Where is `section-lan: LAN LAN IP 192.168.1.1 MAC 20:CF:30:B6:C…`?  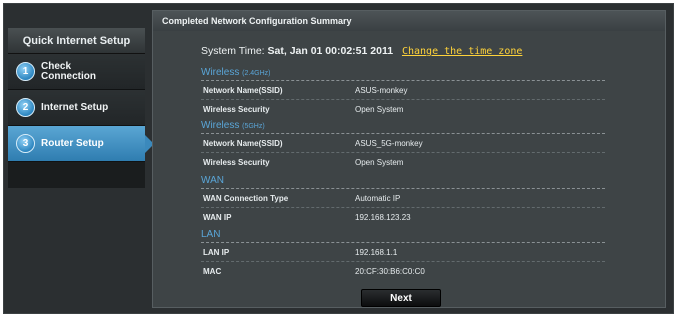 section-lan: LAN LAN IP 192.168.1.1 MAC 20:CF:30:B6:C… is located at coordinates (403, 255).